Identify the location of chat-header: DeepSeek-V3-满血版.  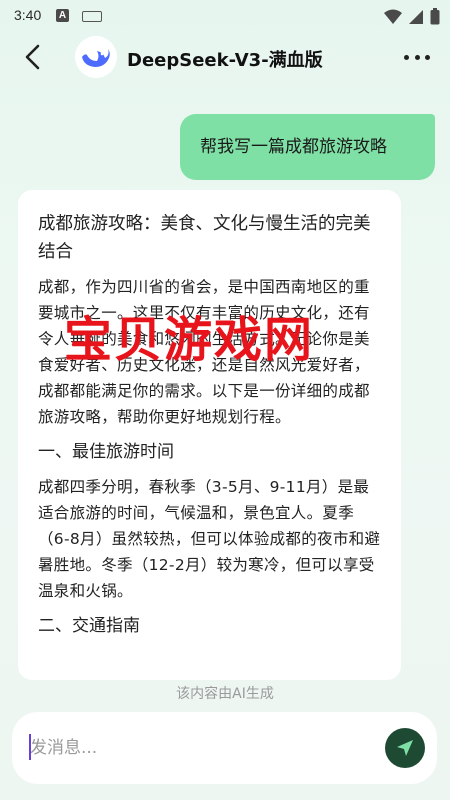
(225, 57).